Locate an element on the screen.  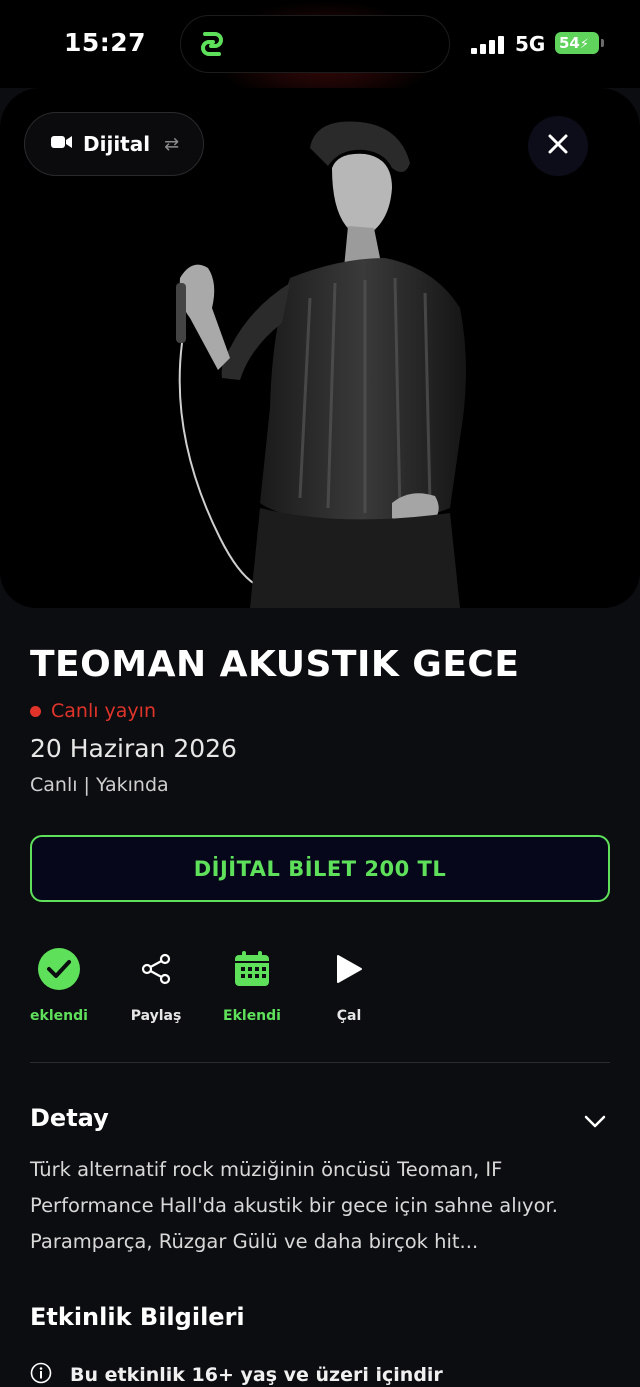
share-button: Paylaş is located at coordinates (156, 984).